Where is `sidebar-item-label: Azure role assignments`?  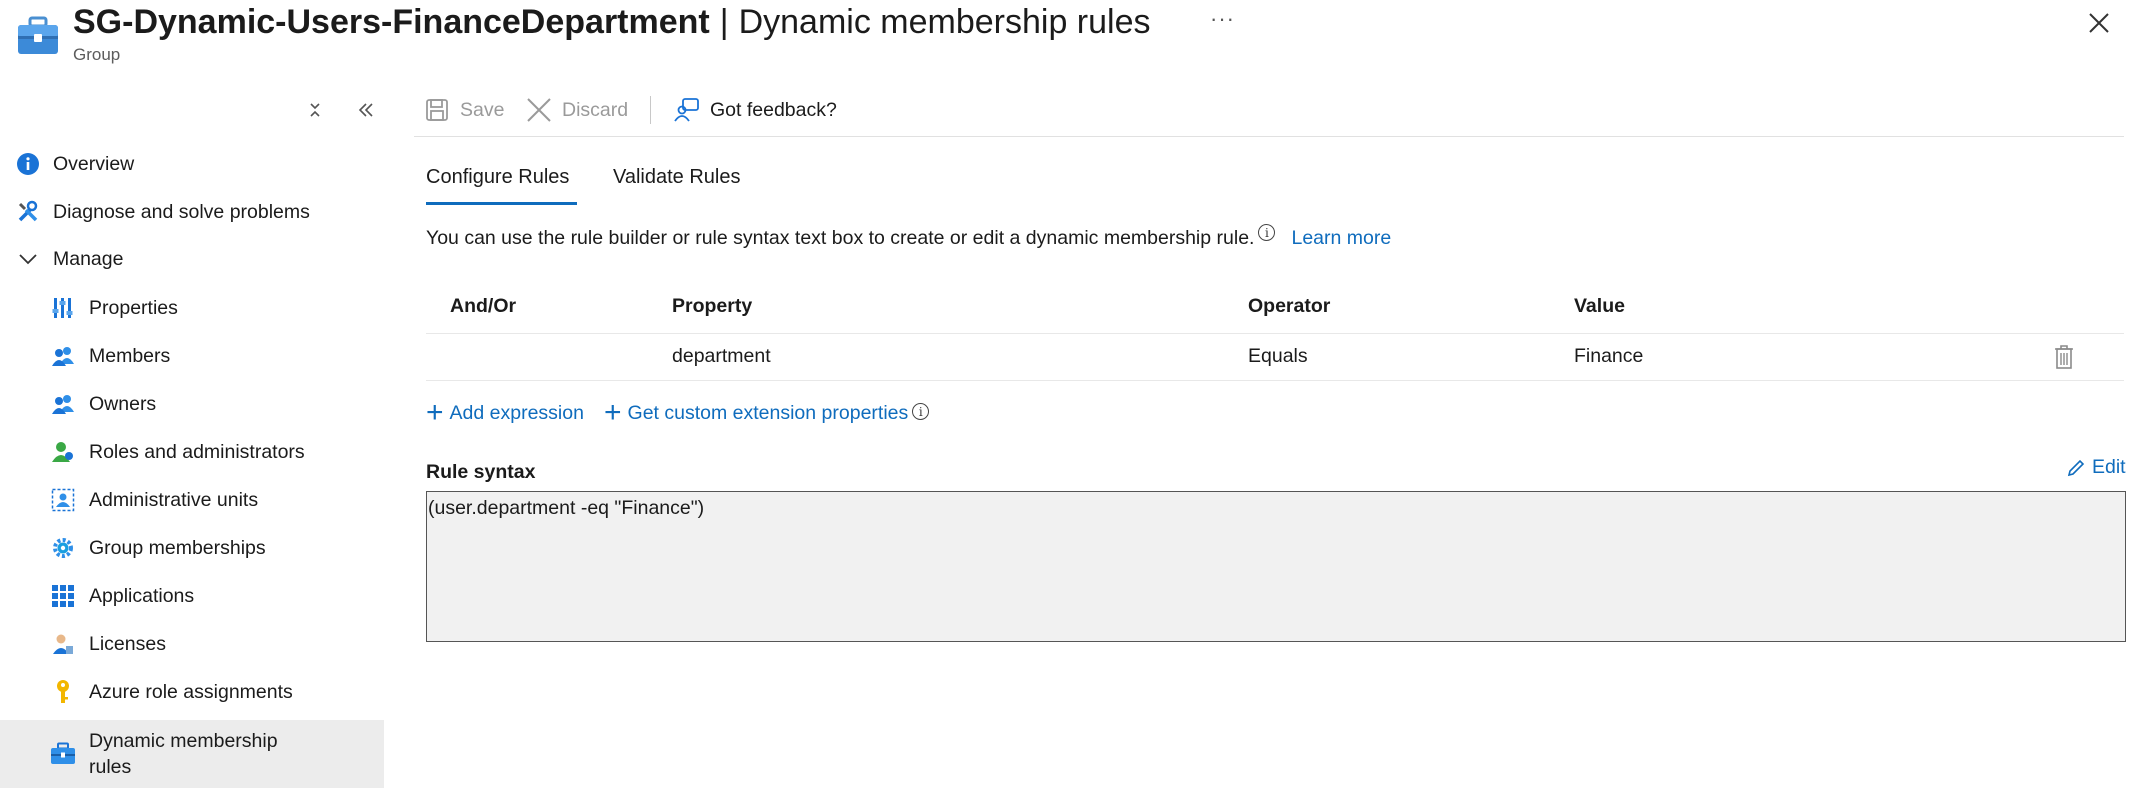
sidebar-item-label: Azure role assignments is located at coordinates (191, 691).